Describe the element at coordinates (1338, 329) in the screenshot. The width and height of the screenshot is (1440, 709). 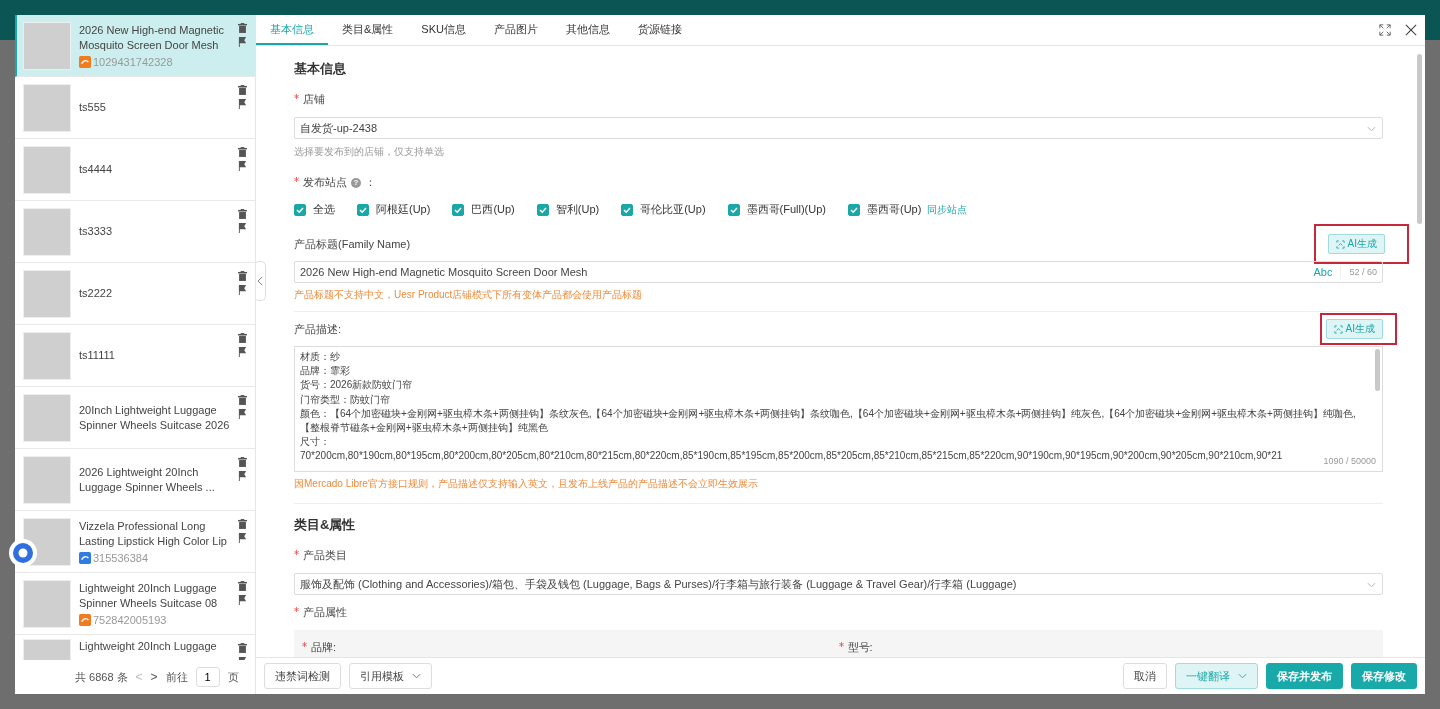
I see `scan-icon` at that location.